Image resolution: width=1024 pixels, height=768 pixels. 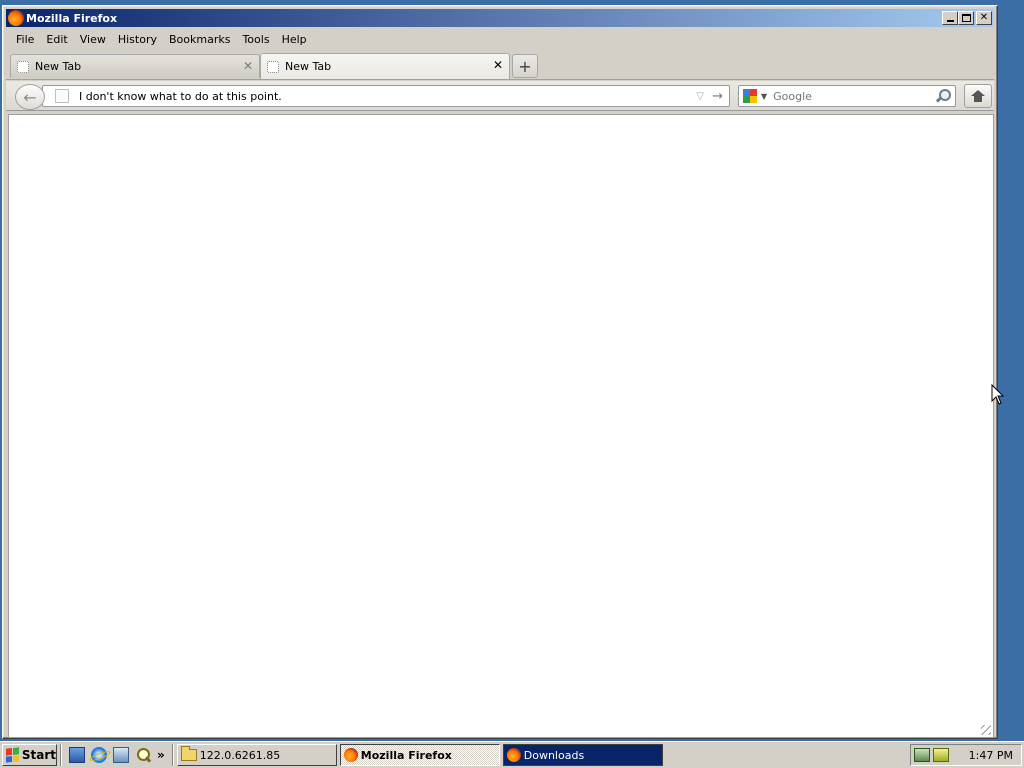 I want to click on menu-view: View, so click(x=95, y=39).